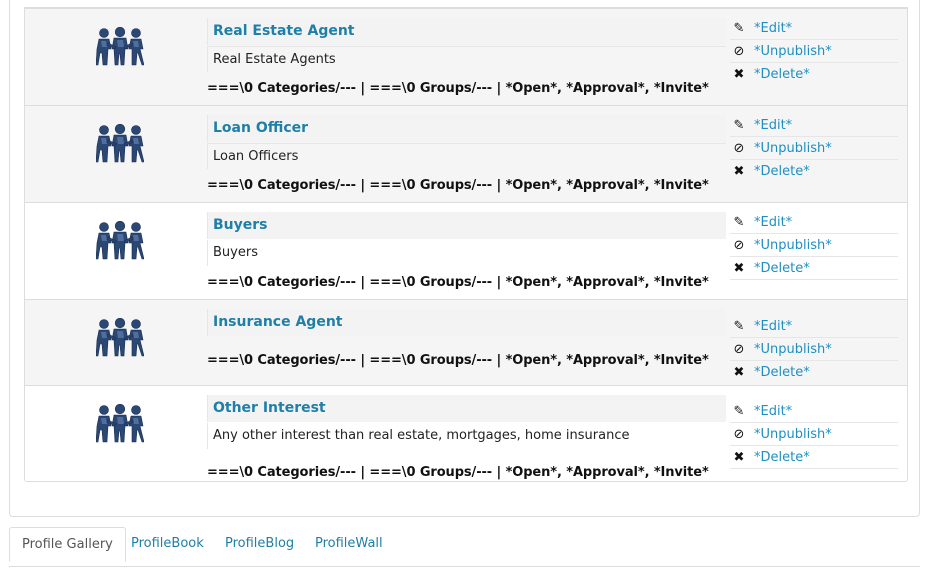 The height and width of the screenshot is (578, 935). I want to click on group-title-bar: Real Estate Agent, so click(466, 31).